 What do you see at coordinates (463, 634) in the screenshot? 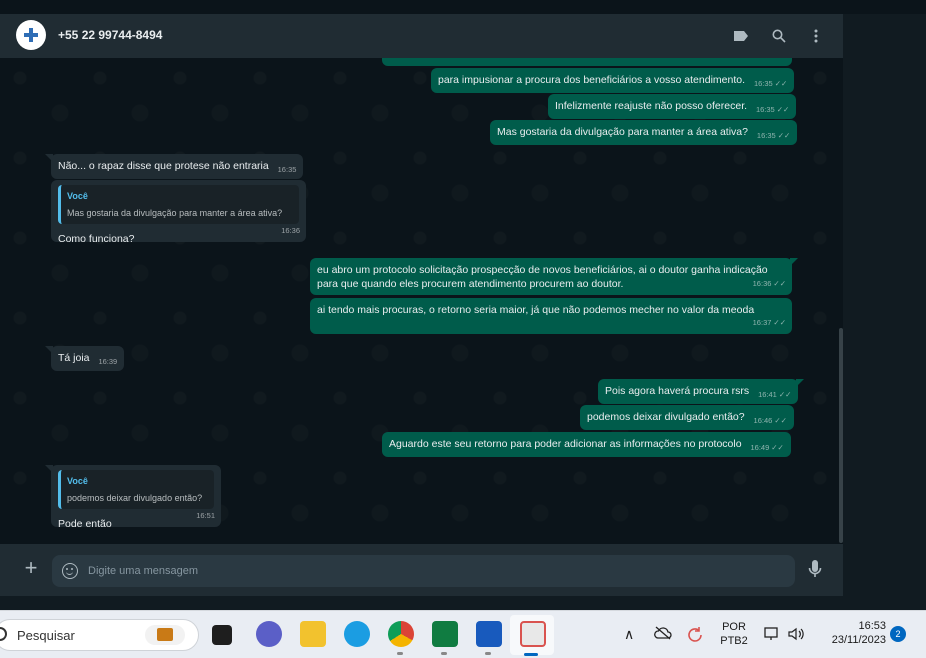
I see `windows-taskbar: Pesquisar ∧ POR PTB2 16:53 23/11/2023 2` at bounding box center [463, 634].